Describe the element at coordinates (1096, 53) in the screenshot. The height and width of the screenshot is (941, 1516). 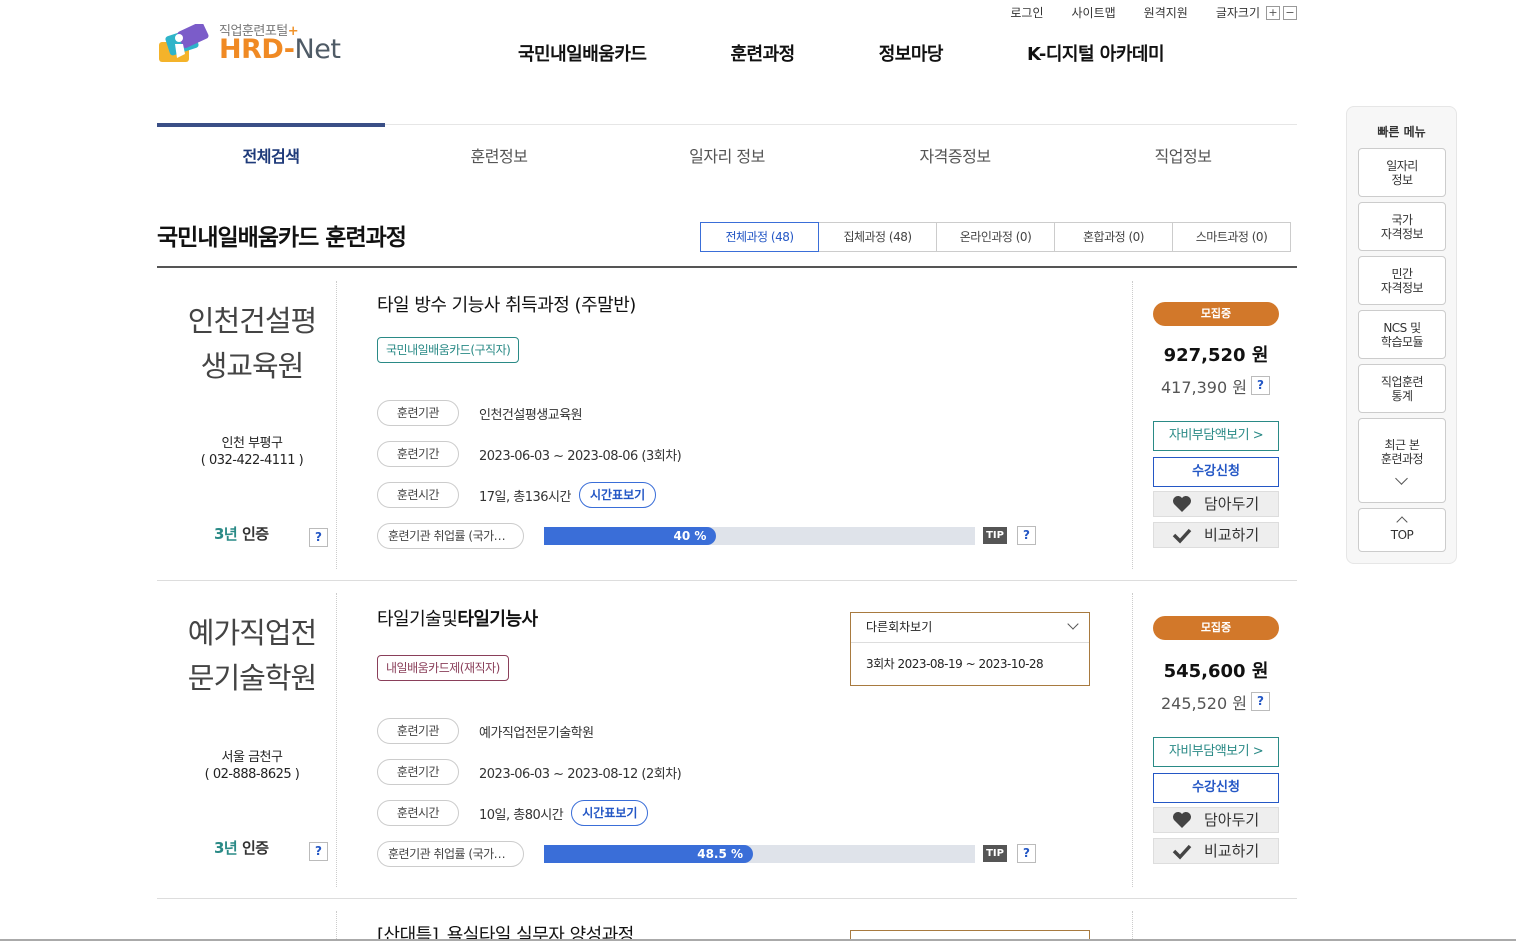
I see `gnb-k-digital: K-디지털 아카데미` at that location.